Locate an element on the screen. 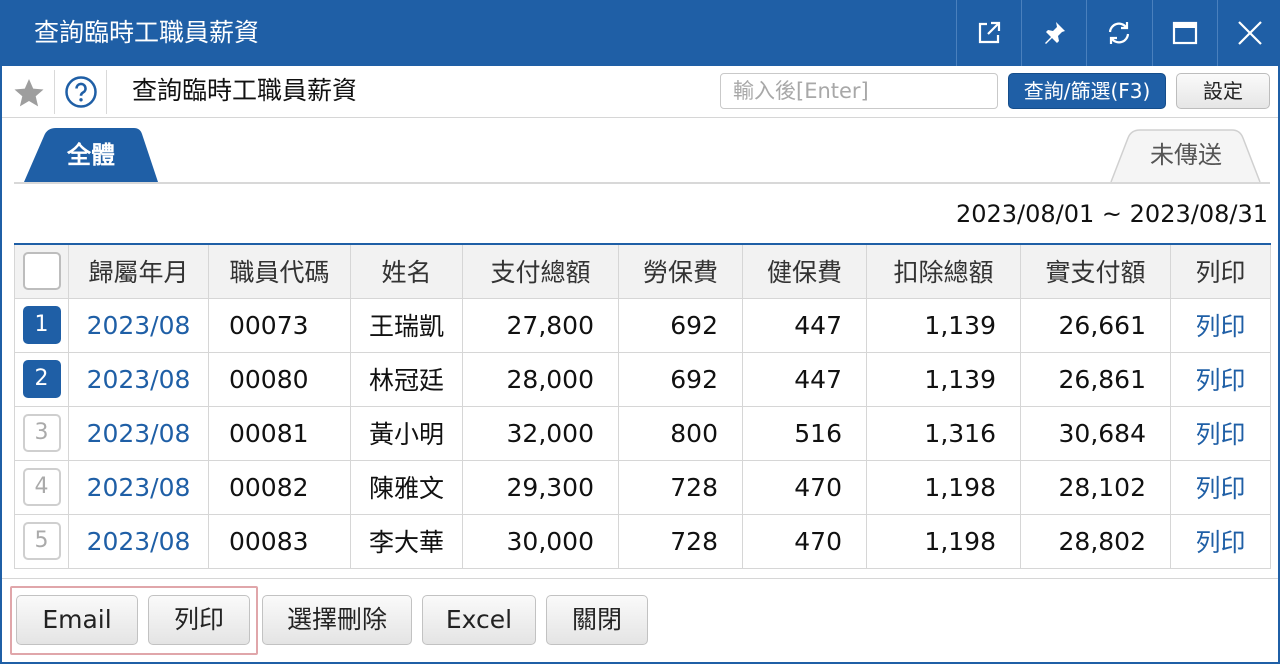 The width and height of the screenshot is (1280, 664). window-title: 查詢臨時工職員薪資 is located at coordinates (147, 32).